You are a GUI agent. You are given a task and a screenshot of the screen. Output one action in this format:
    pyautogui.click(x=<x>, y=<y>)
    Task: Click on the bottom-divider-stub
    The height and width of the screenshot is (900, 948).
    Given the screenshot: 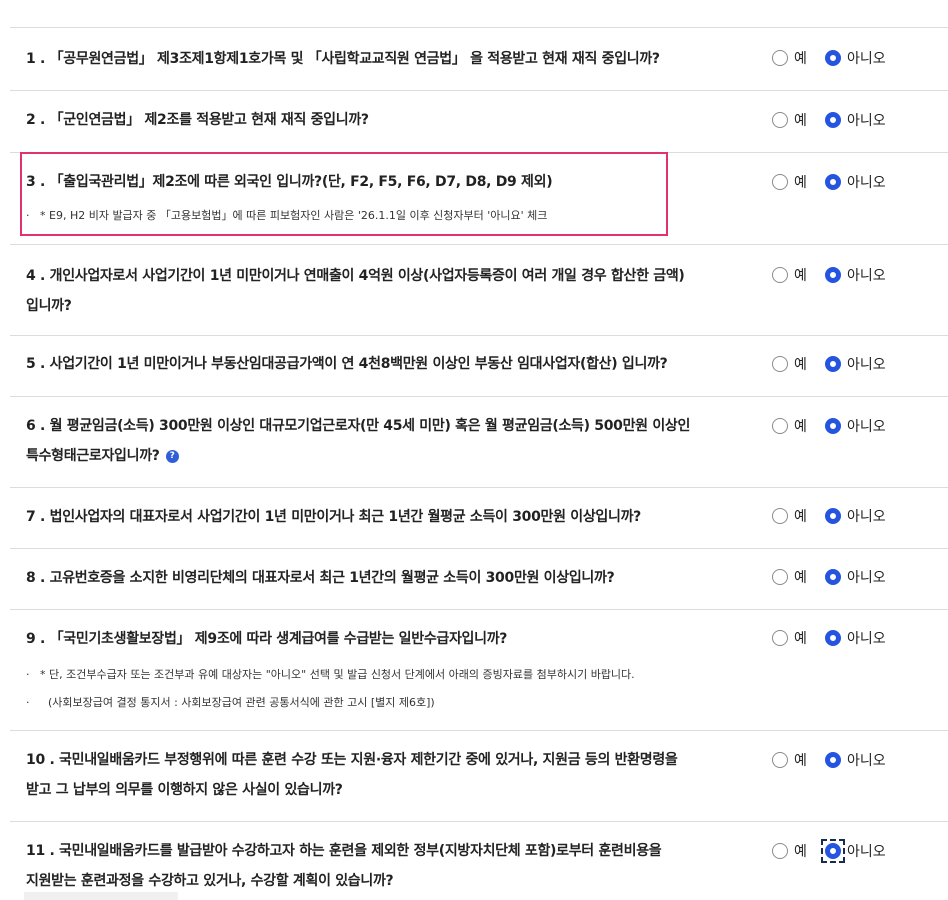 What is the action you would take?
    pyautogui.click(x=101, y=896)
    